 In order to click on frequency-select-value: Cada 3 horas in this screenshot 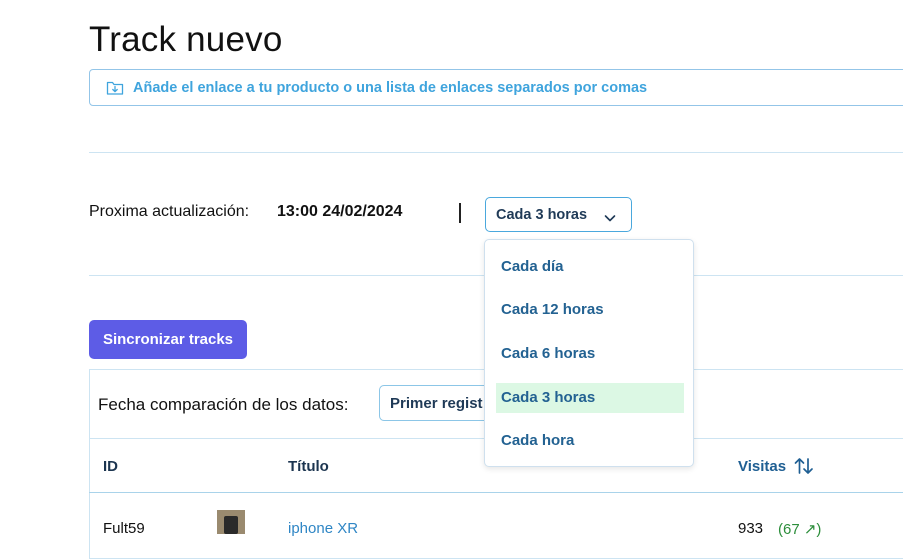, I will do `click(542, 215)`.